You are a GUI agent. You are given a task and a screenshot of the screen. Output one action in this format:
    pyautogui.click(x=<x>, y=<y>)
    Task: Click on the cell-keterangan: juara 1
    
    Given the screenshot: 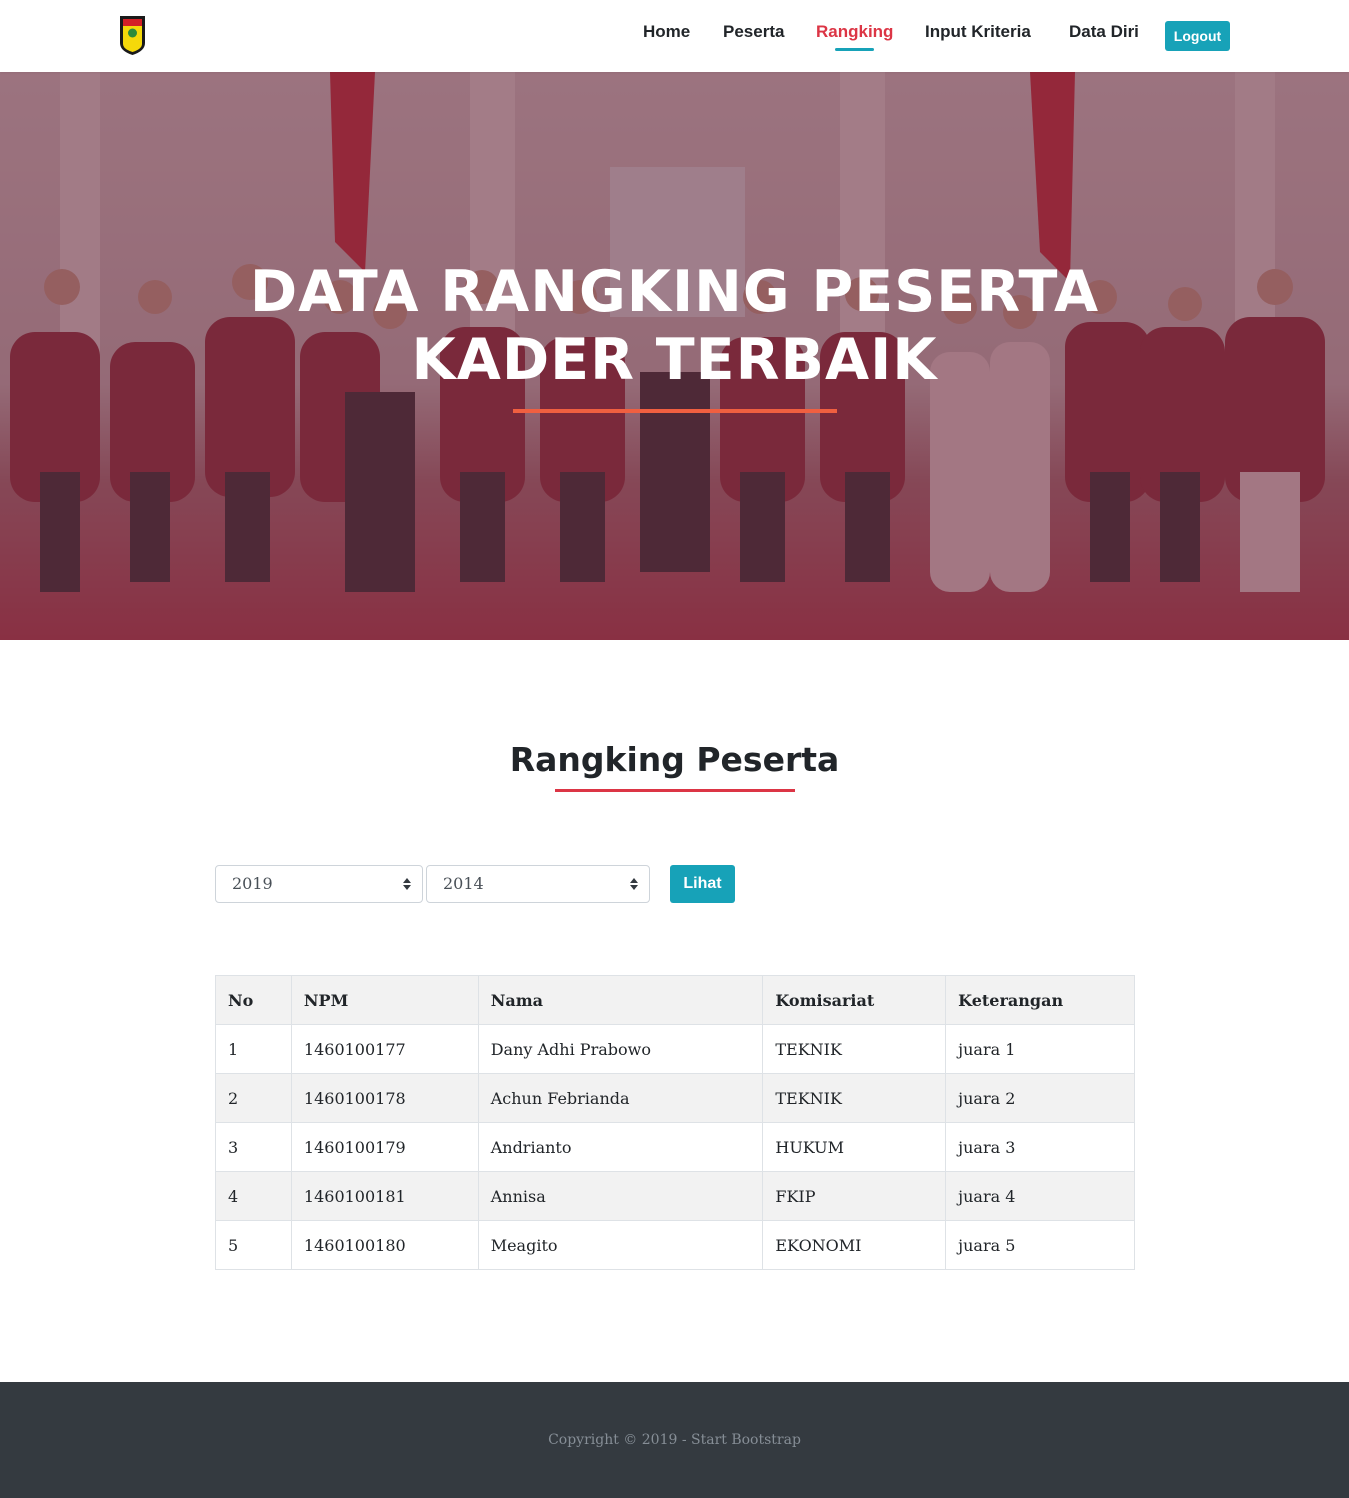 What is the action you would take?
    pyautogui.click(x=1040, y=1049)
    